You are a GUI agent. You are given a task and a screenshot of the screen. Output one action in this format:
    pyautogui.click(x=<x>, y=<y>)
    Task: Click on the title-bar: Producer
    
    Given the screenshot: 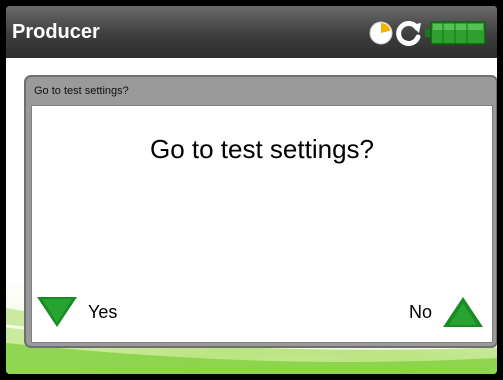 What is the action you would take?
    pyautogui.click(x=251, y=32)
    